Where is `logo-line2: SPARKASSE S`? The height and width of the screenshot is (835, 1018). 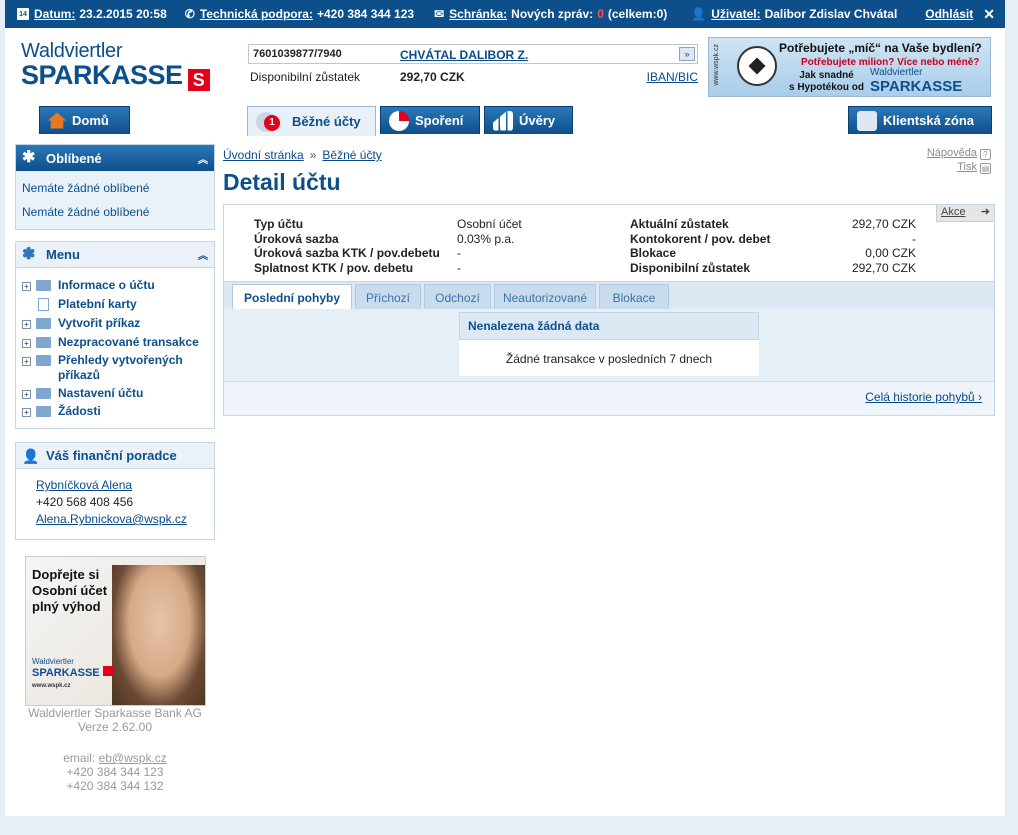
logo-line2: SPARKASSE S is located at coordinates (115, 76).